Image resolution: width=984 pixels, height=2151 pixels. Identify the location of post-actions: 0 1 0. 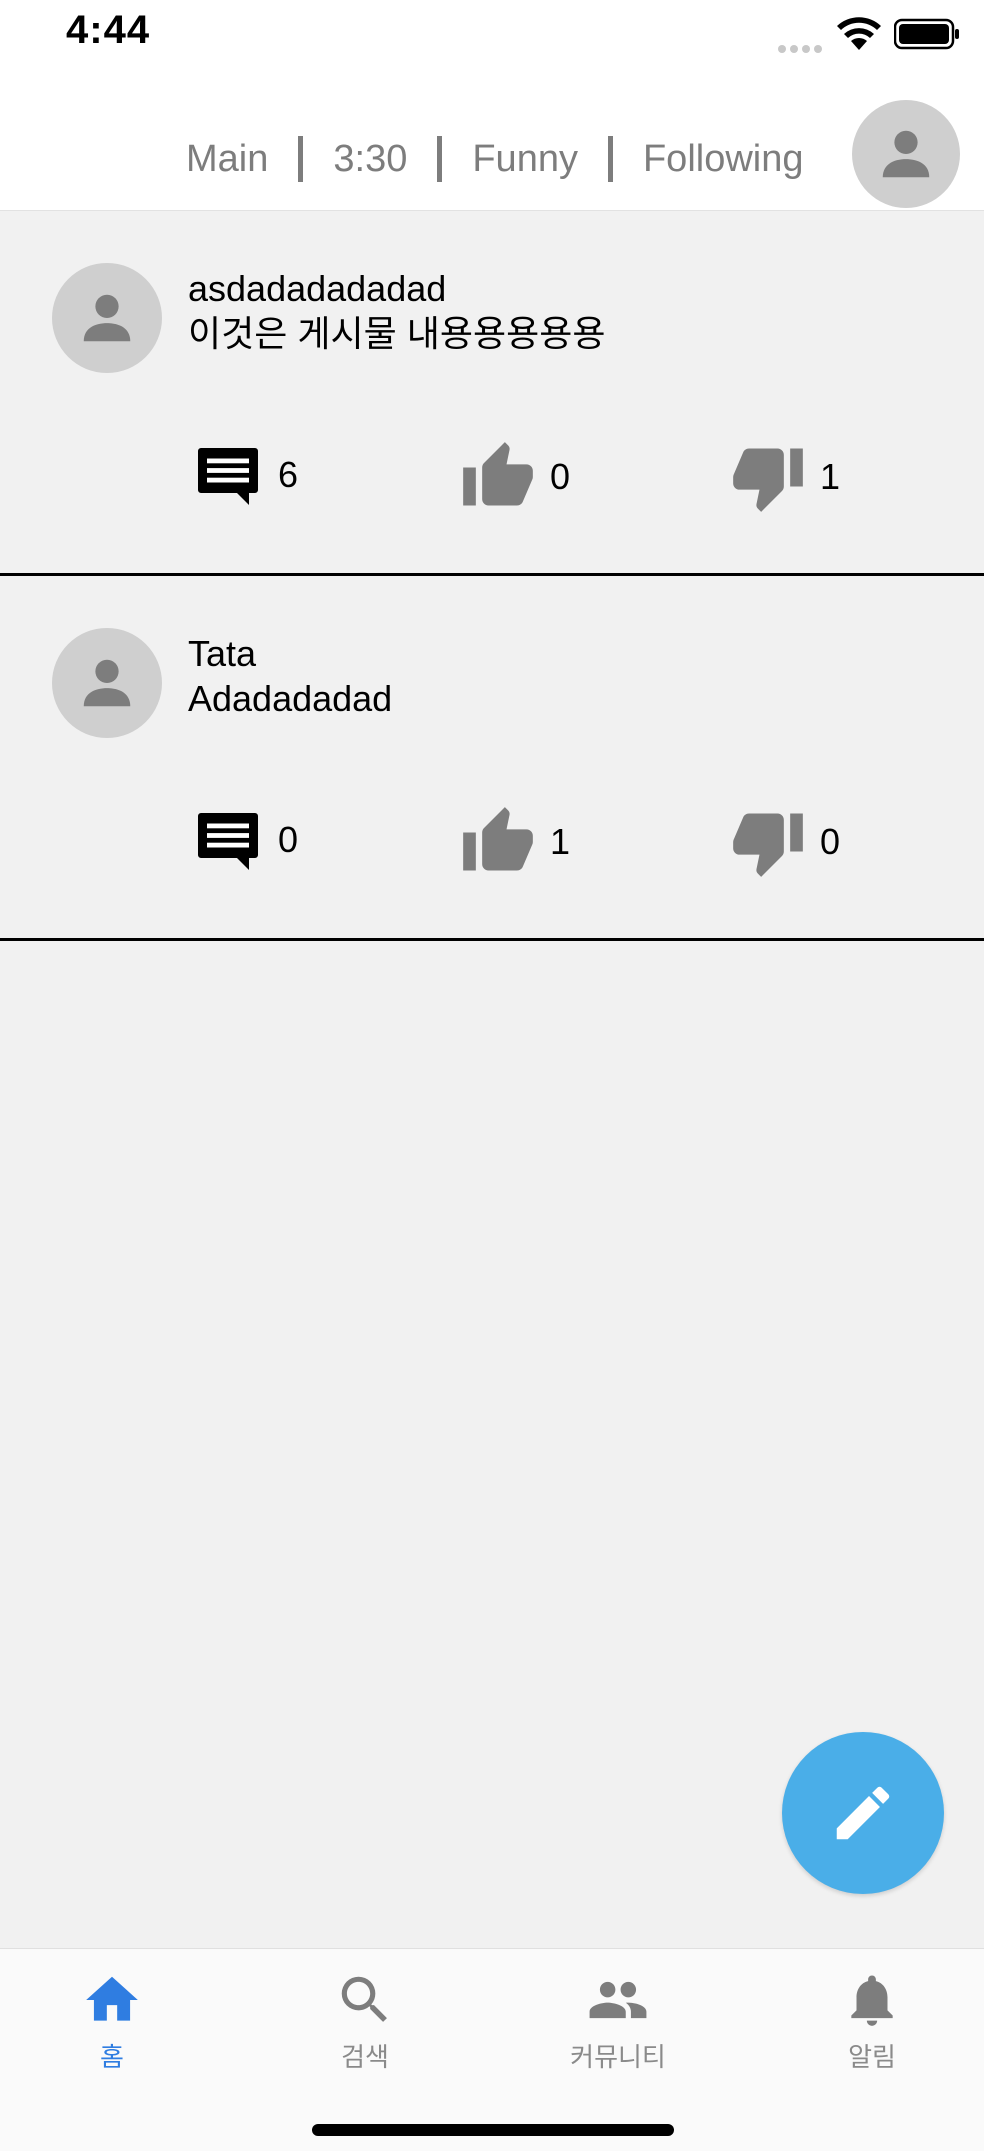
(492, 844).